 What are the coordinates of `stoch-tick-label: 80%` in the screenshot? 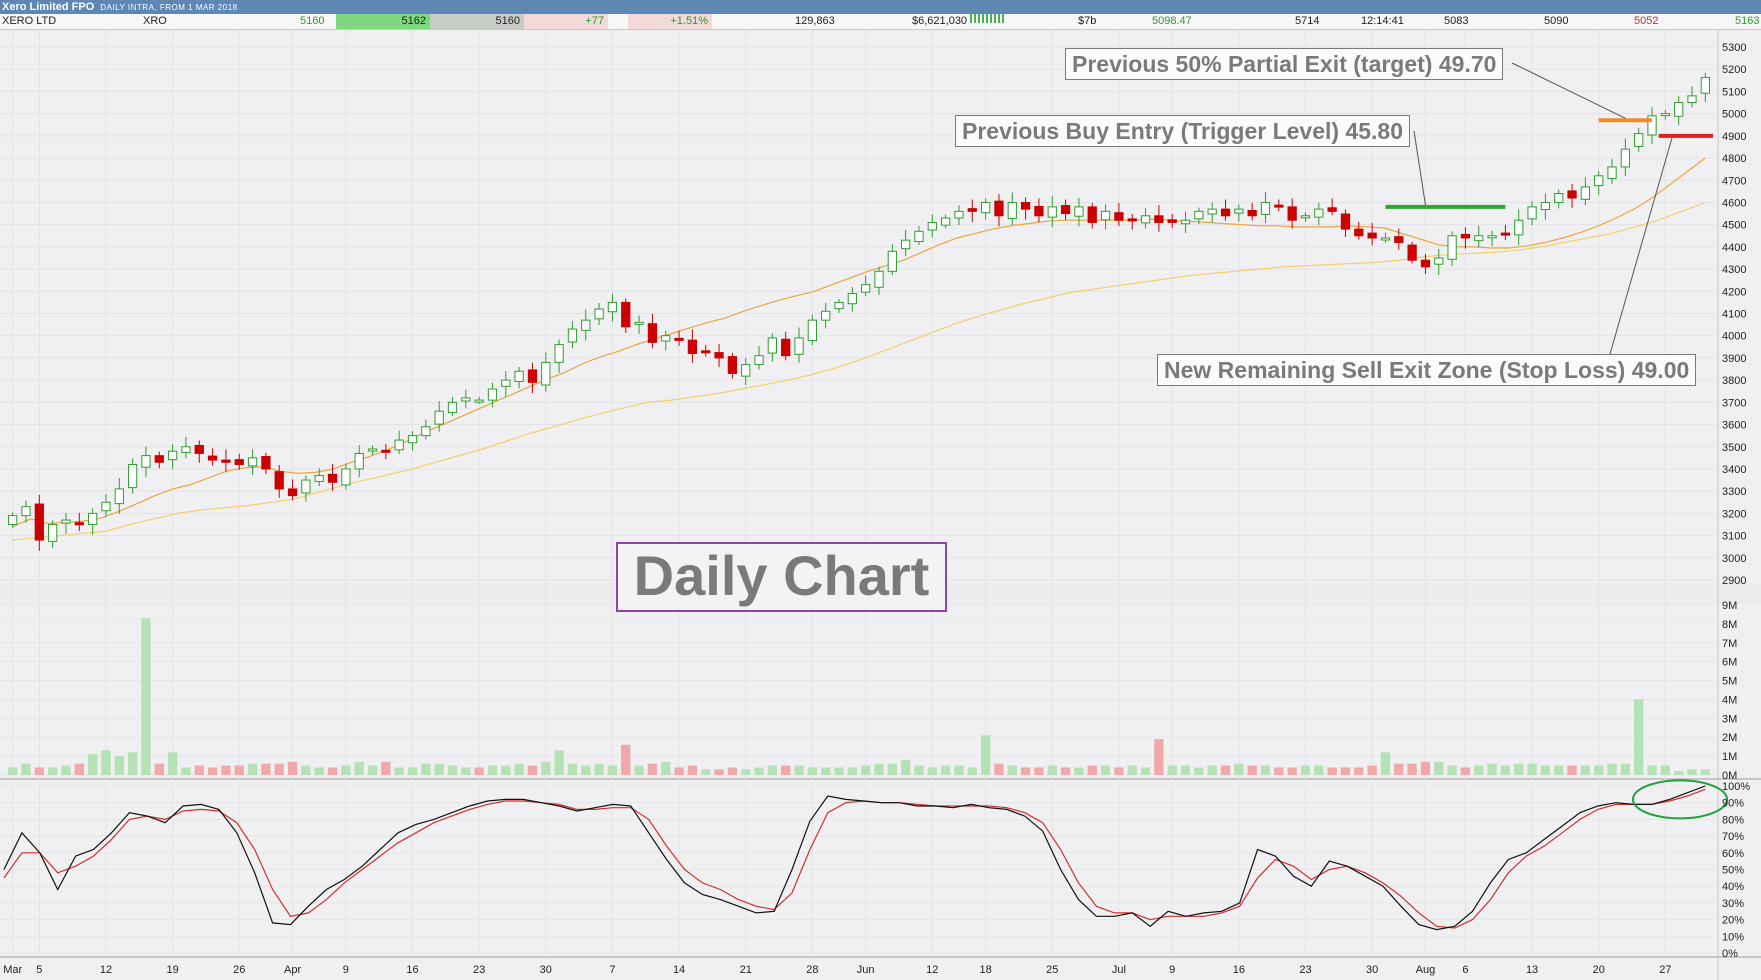 It's located at (1733, 820).